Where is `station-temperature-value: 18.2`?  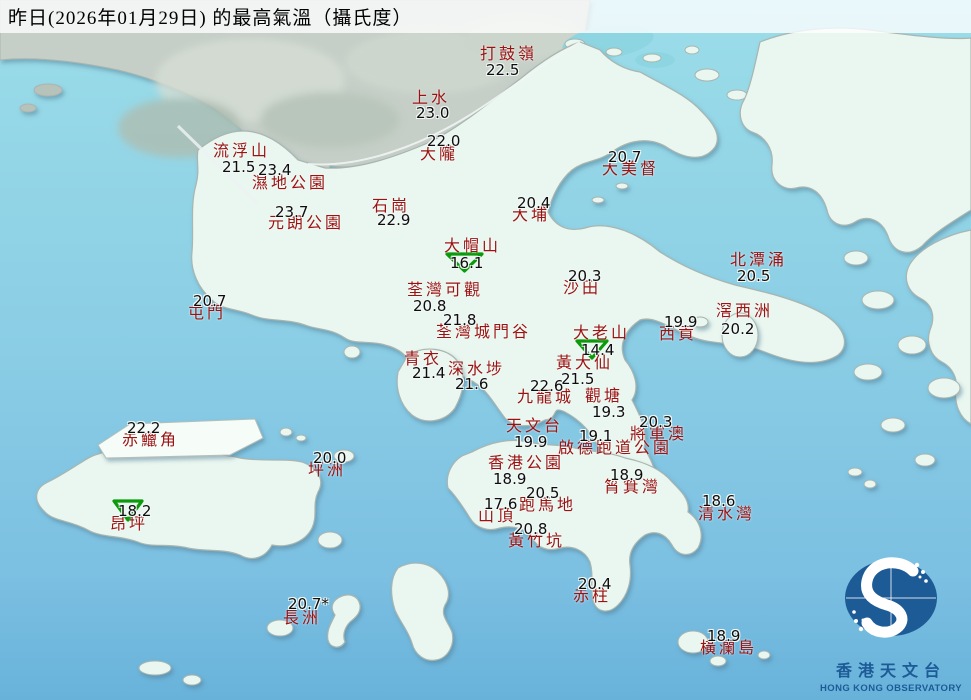
station-temperature-value: 18.2 is located at coordinates (135, 511).